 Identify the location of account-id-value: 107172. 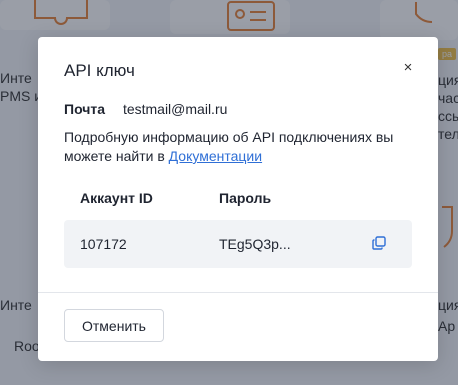
(103, 244).